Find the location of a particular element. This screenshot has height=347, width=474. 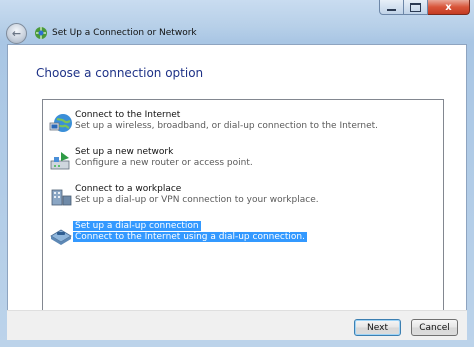

next-button: Next is located at coordinates (377, 327).